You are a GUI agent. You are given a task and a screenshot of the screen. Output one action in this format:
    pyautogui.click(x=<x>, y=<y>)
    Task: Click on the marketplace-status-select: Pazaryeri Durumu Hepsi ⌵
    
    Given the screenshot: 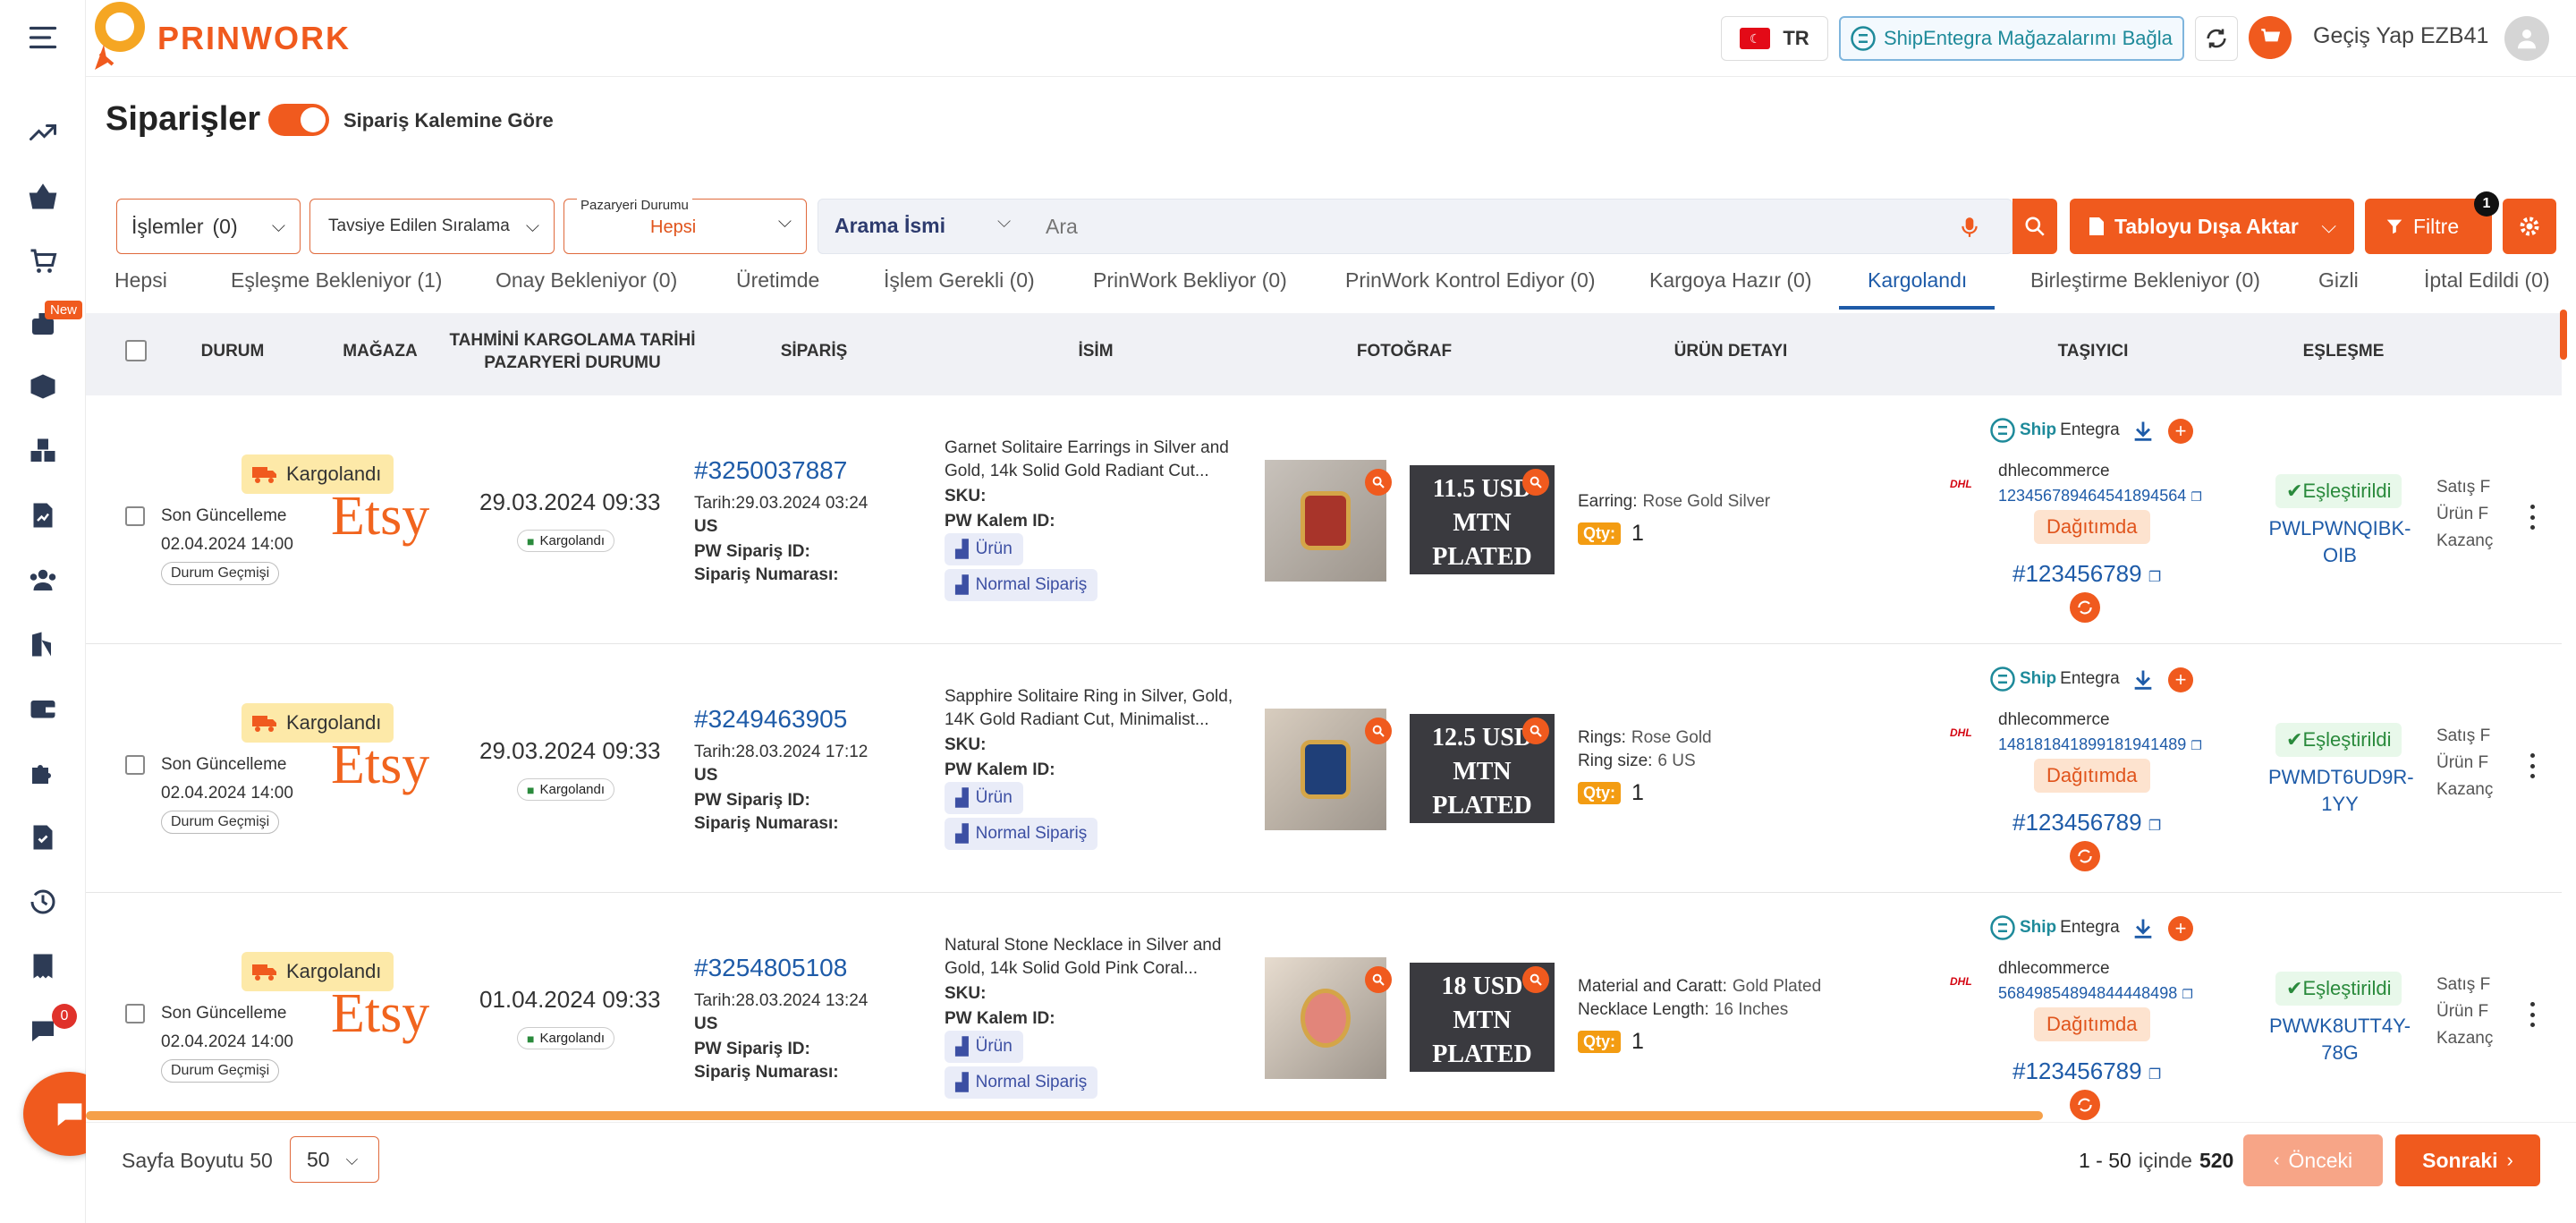 What is the action you would take?
    pyautogui.click(x=685, y=226)
    